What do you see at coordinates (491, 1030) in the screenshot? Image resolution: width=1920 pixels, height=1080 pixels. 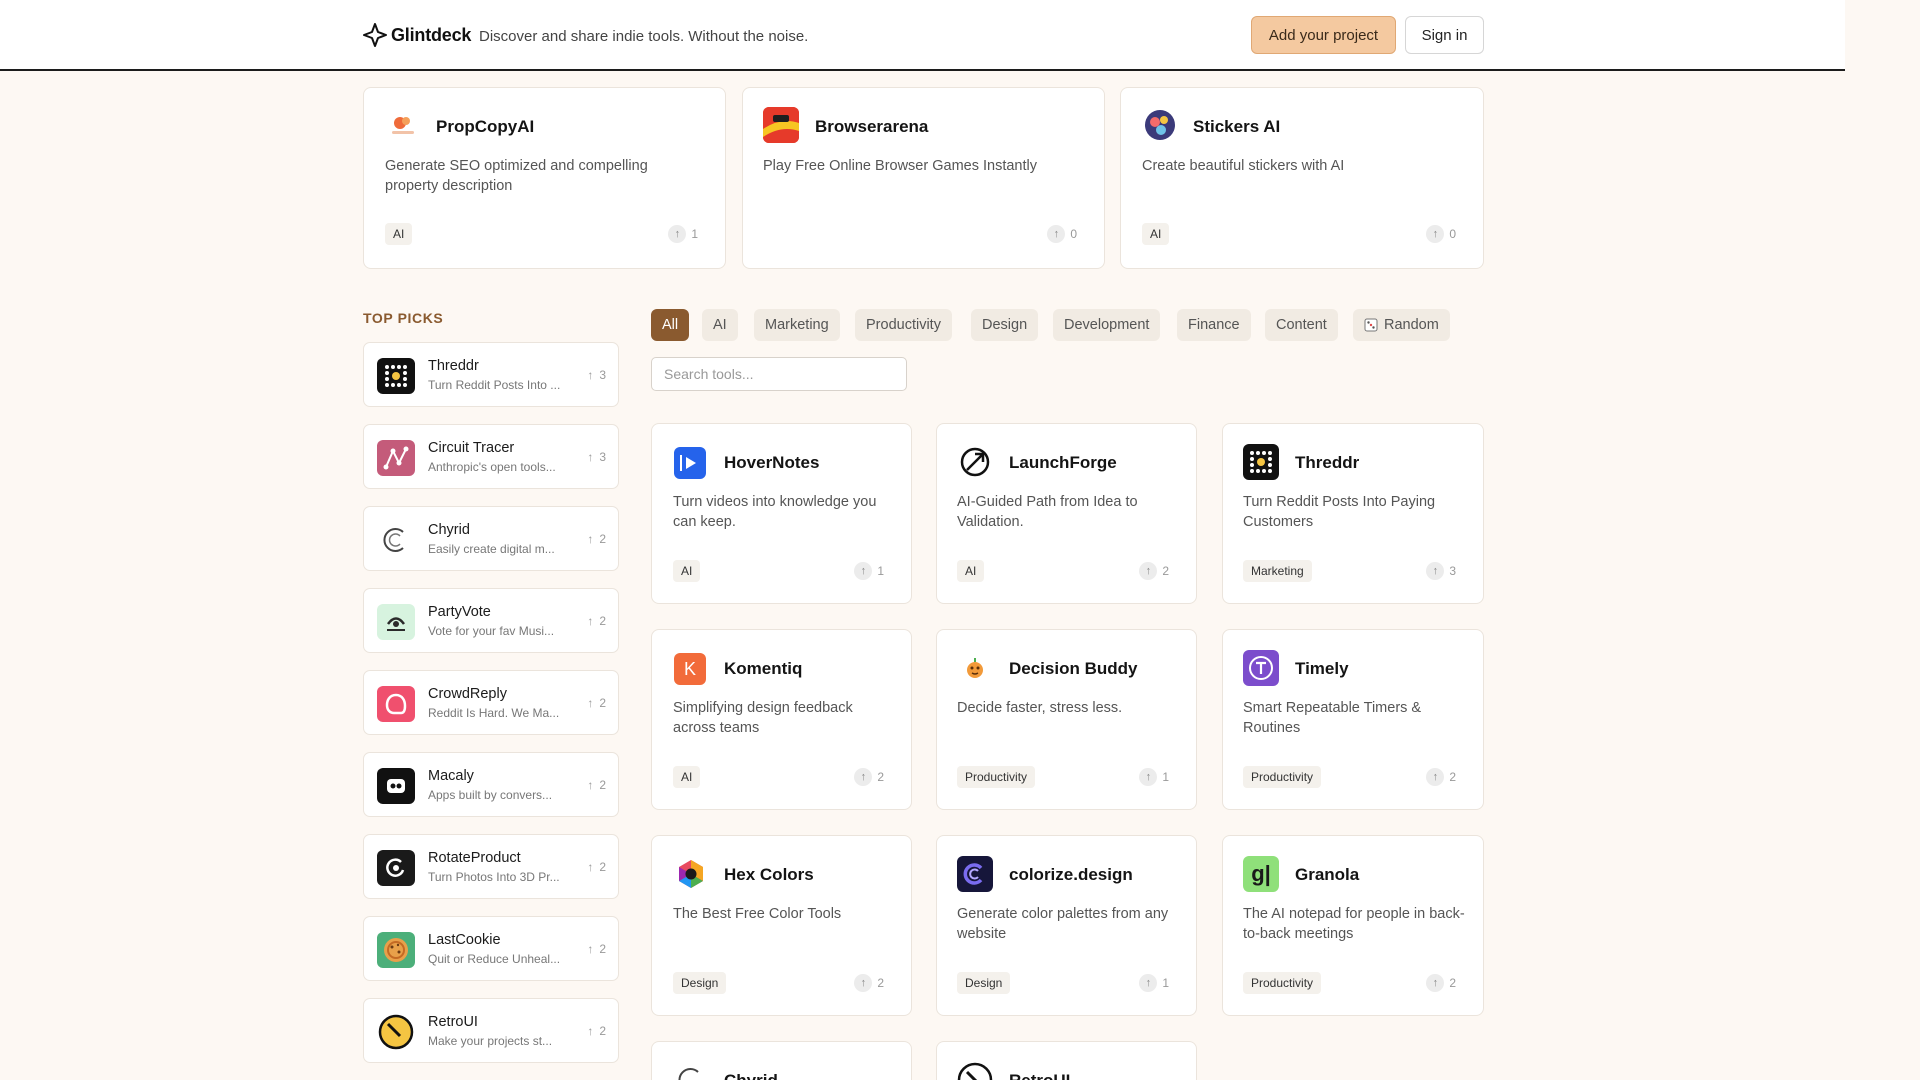 I see `top-pick-item: RetroUI Make your projects st... ↑ 2` at bounding box center [491, 1030].